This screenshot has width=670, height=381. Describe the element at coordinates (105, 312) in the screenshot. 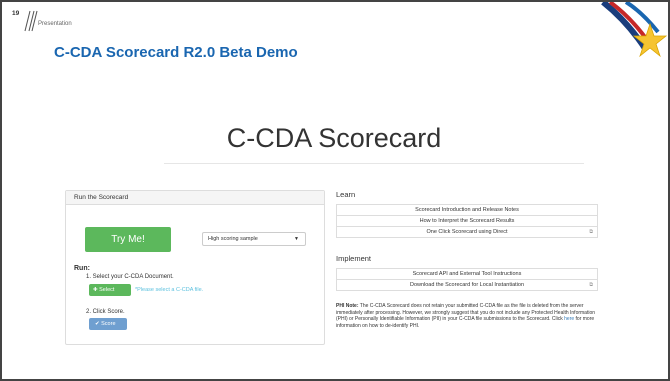

I see `step-2-text: 2. Click Score.` at that location.